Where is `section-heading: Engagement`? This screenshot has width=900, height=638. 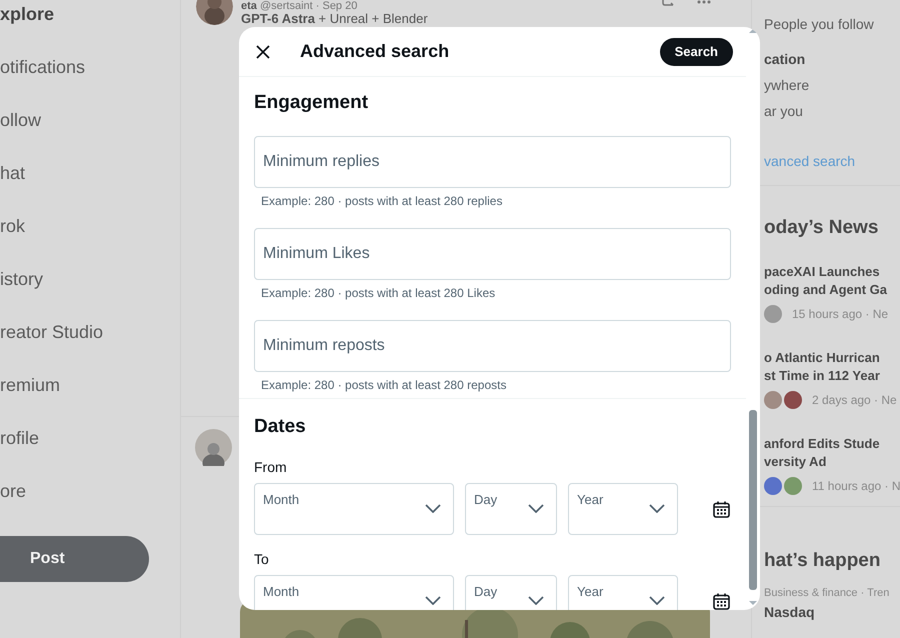 section-heading: Engagement is located at coordinates (312, 103).